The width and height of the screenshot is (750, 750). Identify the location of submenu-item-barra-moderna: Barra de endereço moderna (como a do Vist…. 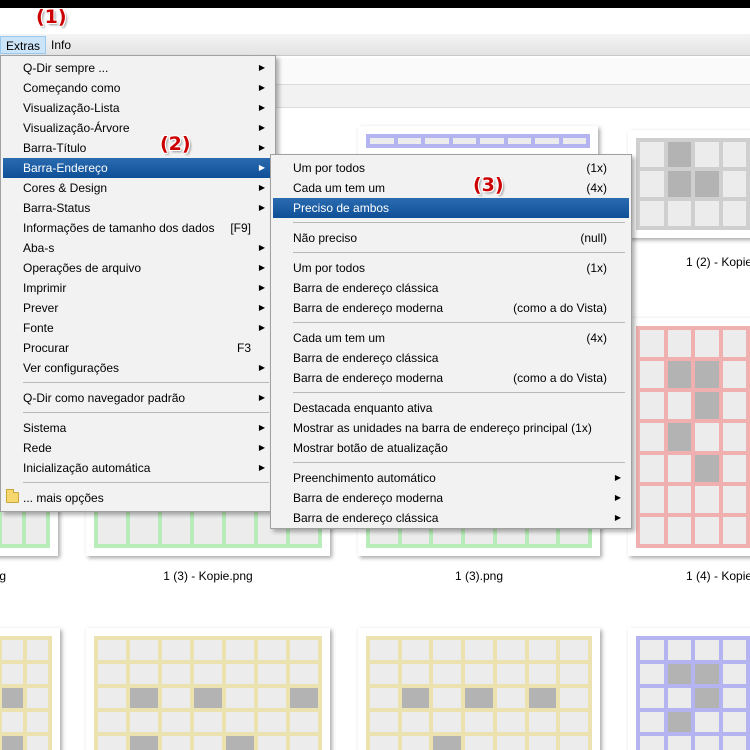
(451, 308).